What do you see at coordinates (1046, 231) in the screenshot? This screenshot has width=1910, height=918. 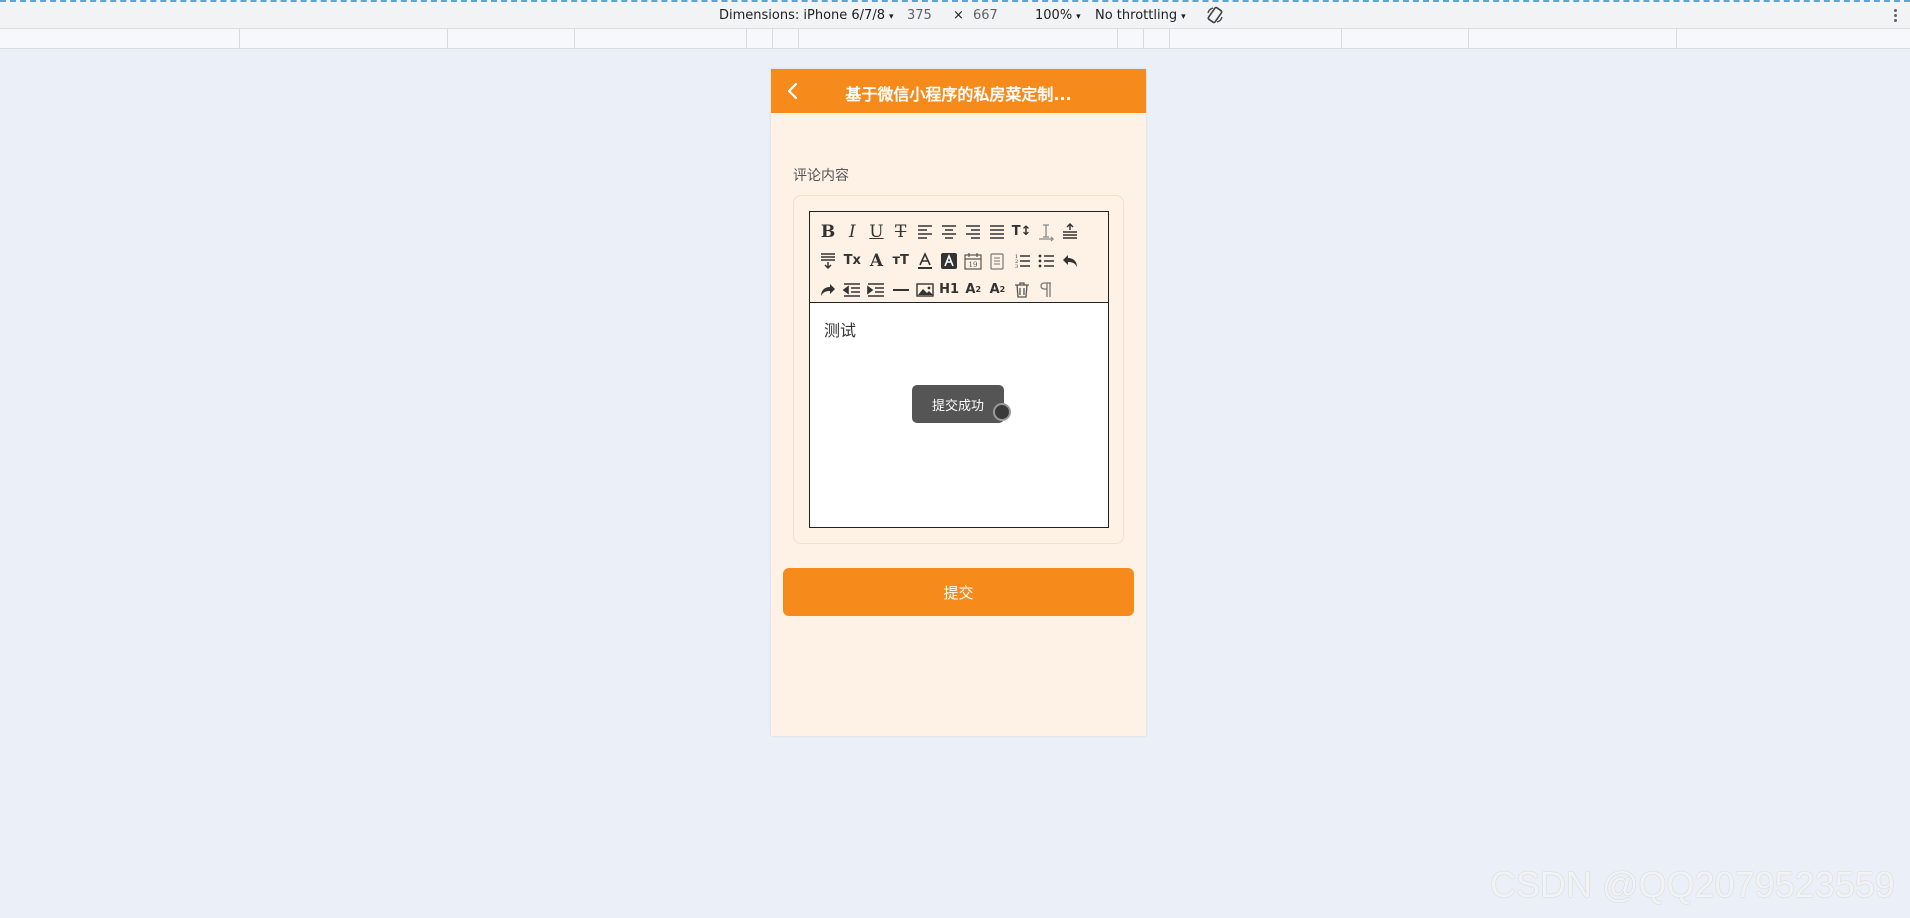 I see `line-height-icon` at bounding box center [1046, 231].